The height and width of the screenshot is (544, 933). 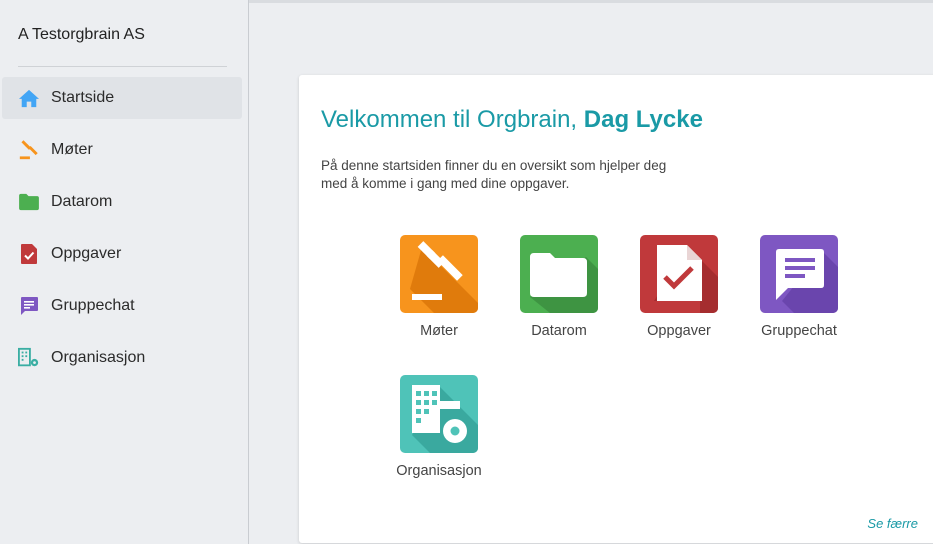 What do you see at coordinates (799, 331) in the screenshot?
I see `tile-label: Gruppechat` at bounding box center [799, 331].